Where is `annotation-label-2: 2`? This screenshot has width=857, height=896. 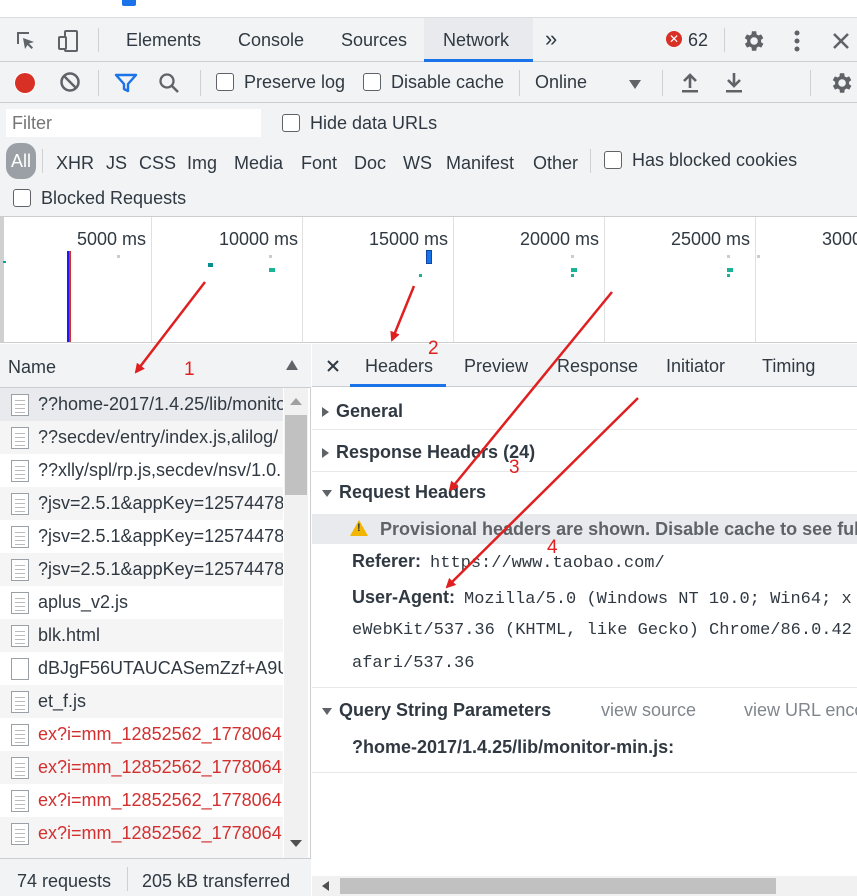 annotation-label-2: 2 is located at coordinates (433, 348).